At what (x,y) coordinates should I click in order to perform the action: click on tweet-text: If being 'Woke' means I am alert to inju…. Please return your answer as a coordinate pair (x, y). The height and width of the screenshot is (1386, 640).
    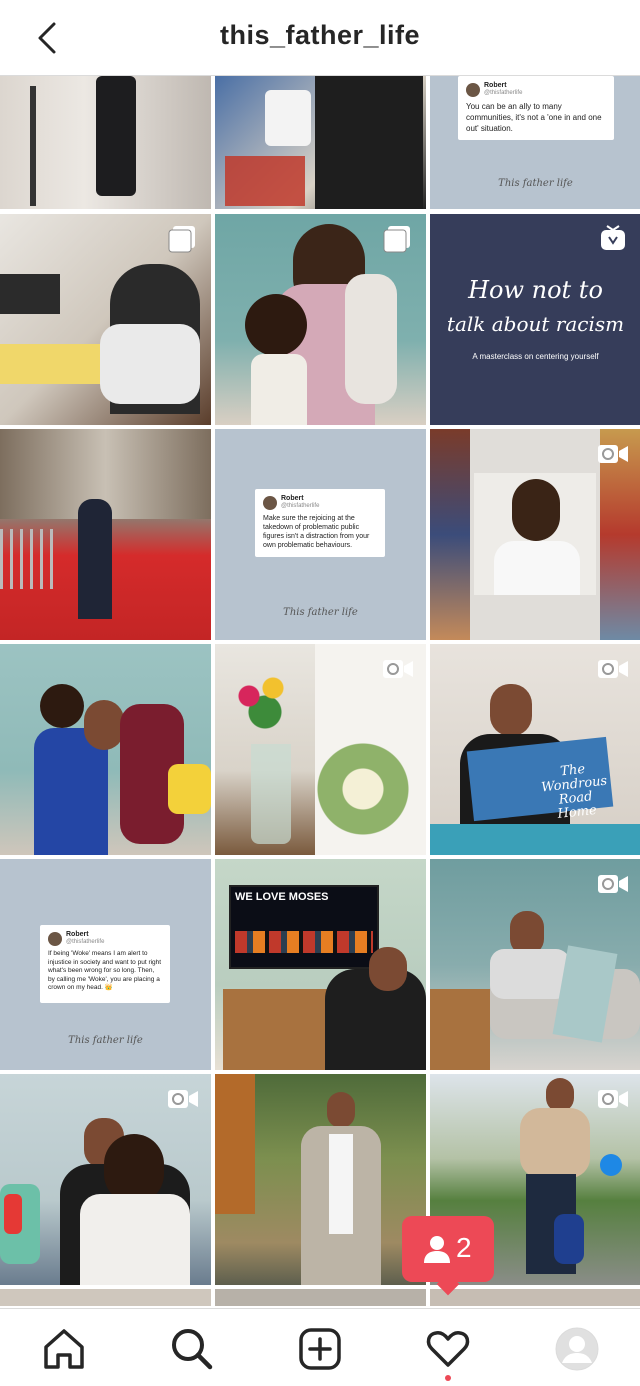
    Looking at the image, I should click on (105, 970).